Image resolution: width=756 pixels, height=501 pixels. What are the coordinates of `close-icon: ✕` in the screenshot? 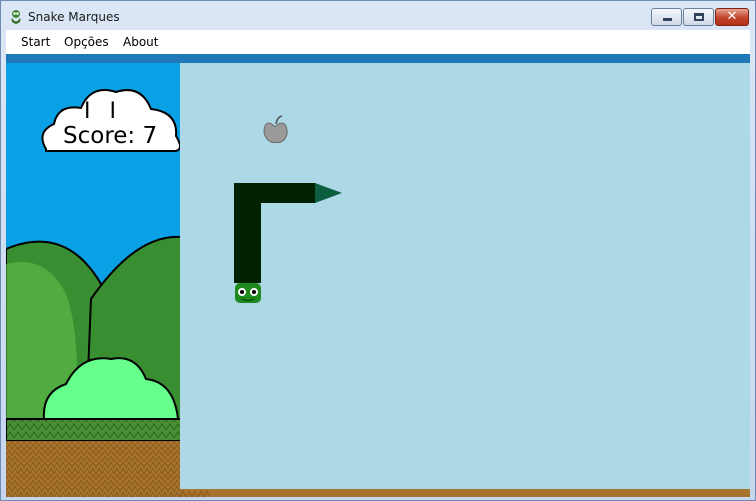 It's located at (732, 16).